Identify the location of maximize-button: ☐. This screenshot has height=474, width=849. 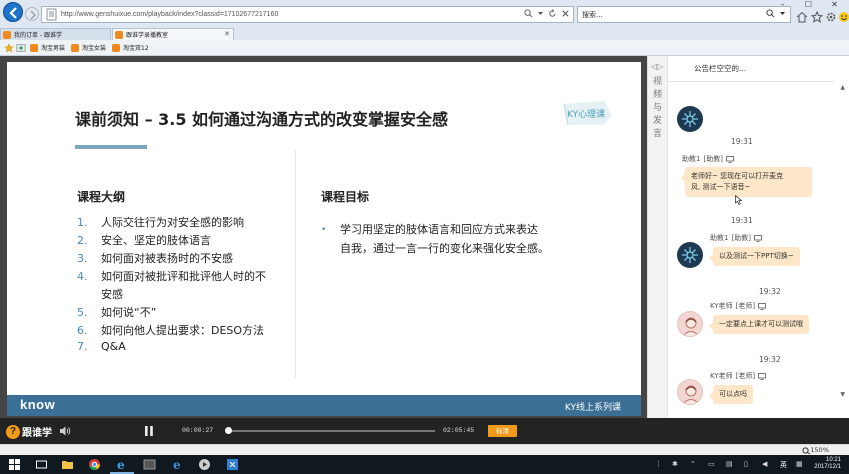
(808, 5).